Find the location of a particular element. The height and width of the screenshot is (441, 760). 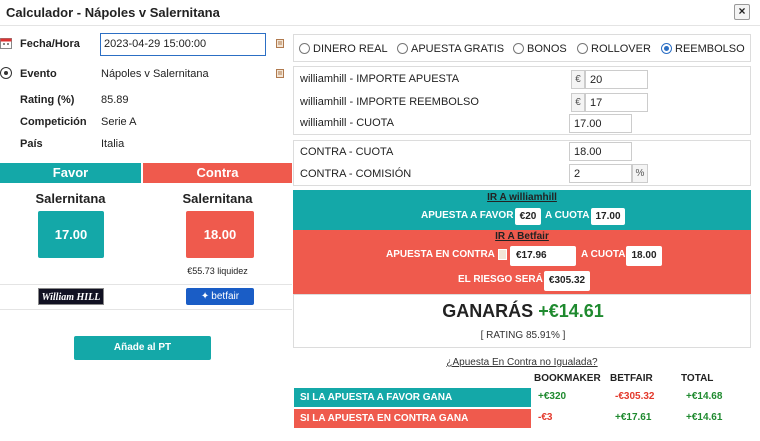

info-row-pais: País Italia is located at coordinates (146, 145).